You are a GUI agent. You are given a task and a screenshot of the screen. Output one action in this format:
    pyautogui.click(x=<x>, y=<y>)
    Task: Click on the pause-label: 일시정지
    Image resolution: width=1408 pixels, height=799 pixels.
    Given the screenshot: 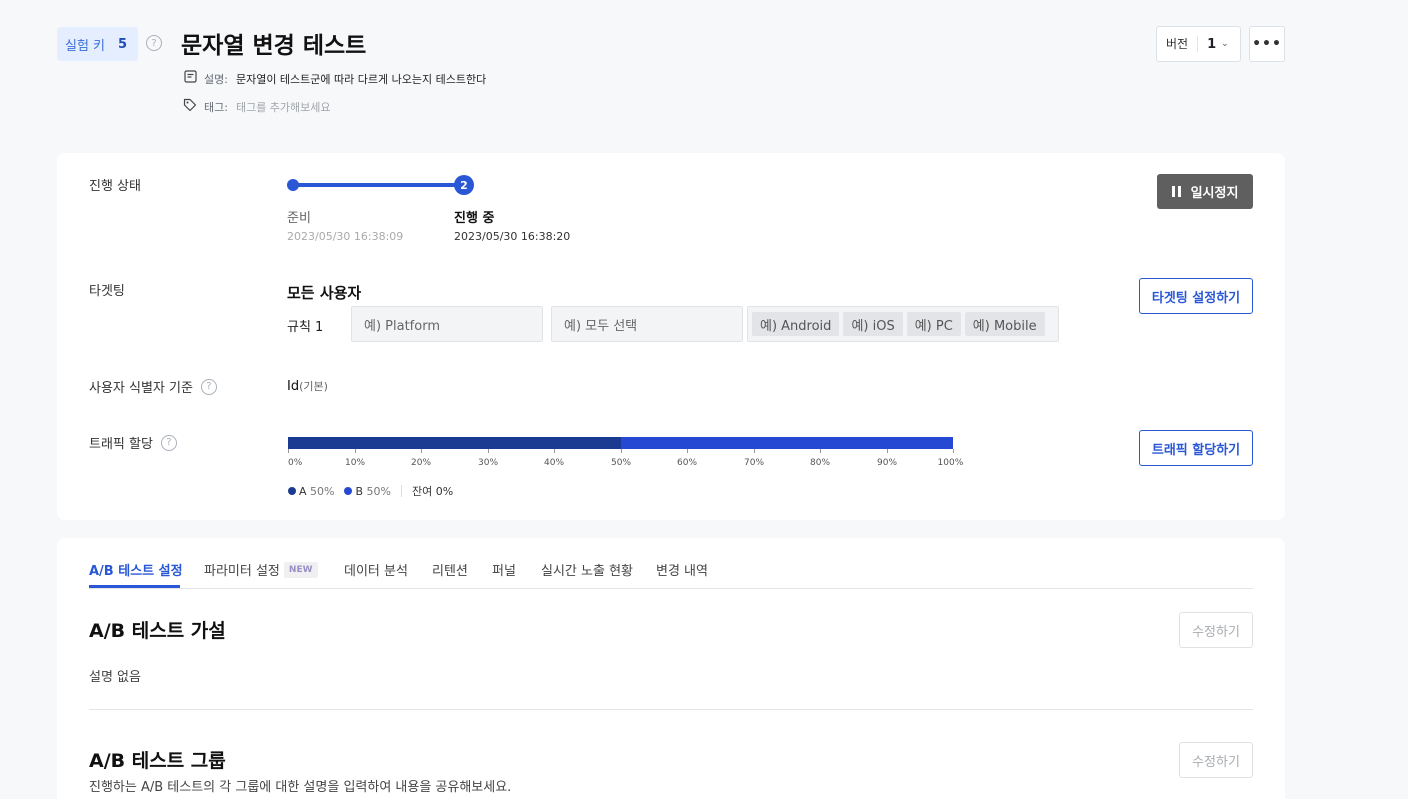 What is the action you would take?
    pyautogui.click(x=1214, y=193)
    